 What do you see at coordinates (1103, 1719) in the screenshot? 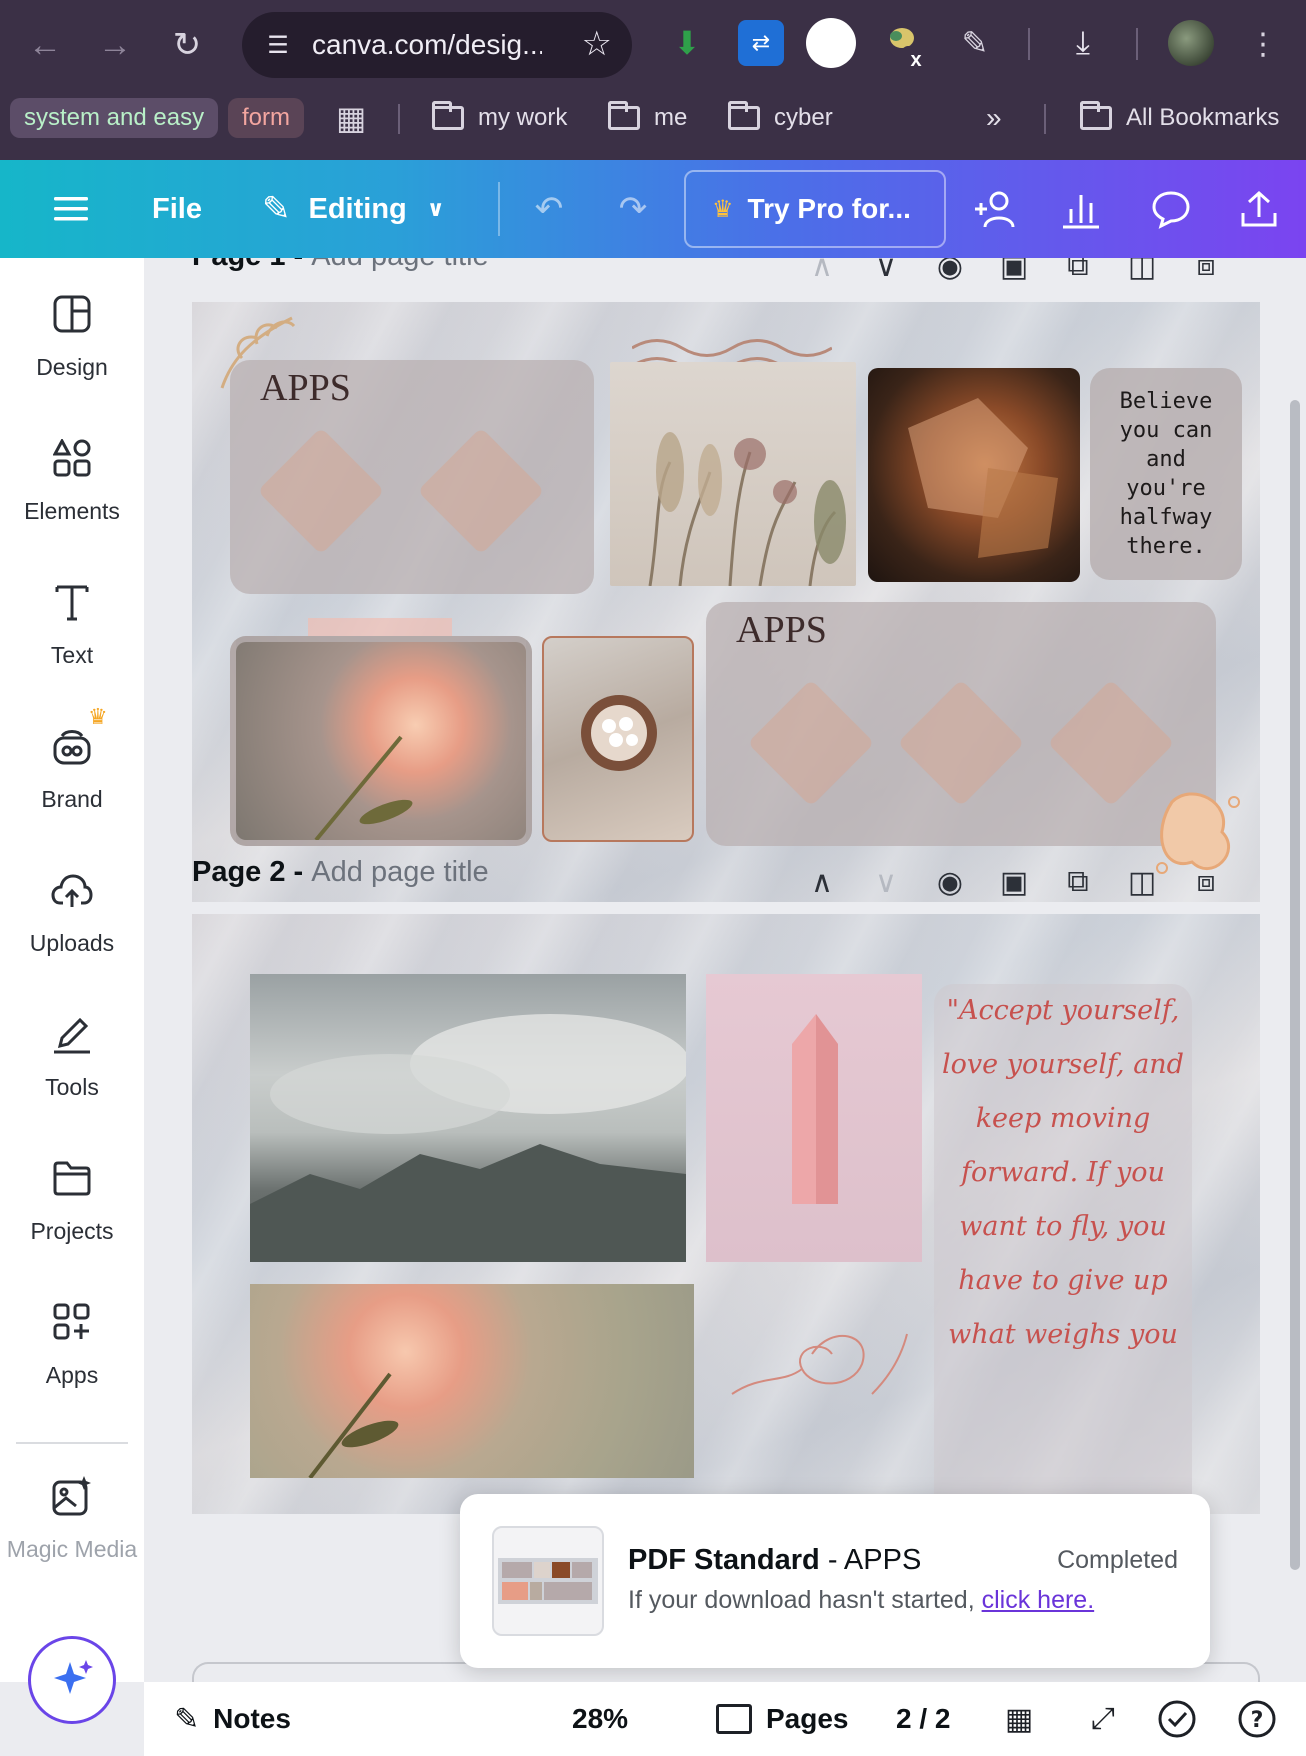
I see `fullscreen-expand-icon: ⤢` at bounding box center [1103, 1719].